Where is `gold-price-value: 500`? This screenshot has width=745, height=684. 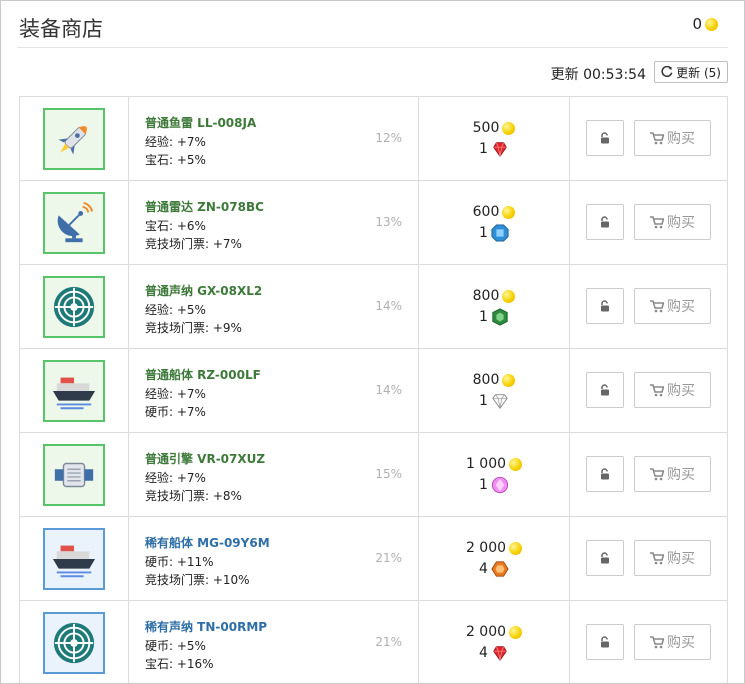 gold-price-value: 500 is located at coordinates (486, 127).